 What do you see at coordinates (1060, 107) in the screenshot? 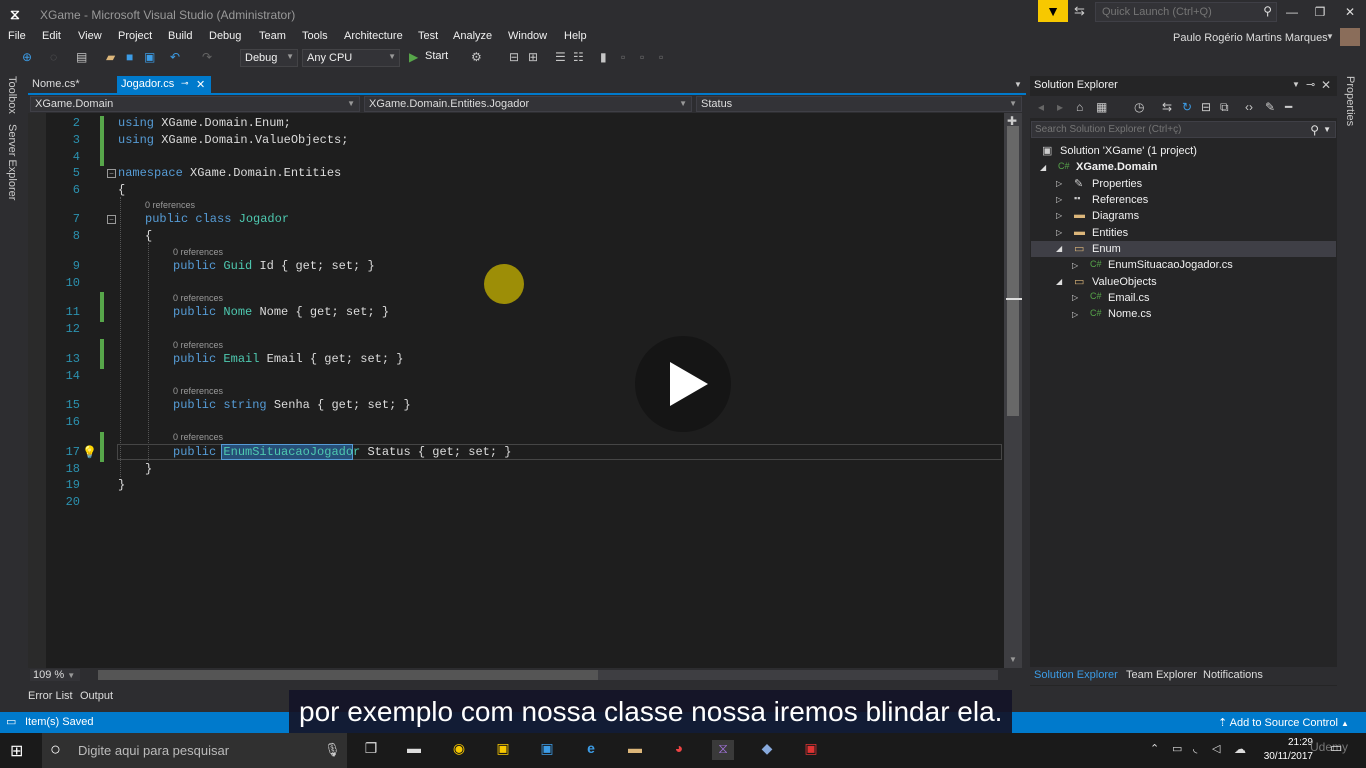
I see `forward-icon: ▸` at bounding box center [1060, 107].